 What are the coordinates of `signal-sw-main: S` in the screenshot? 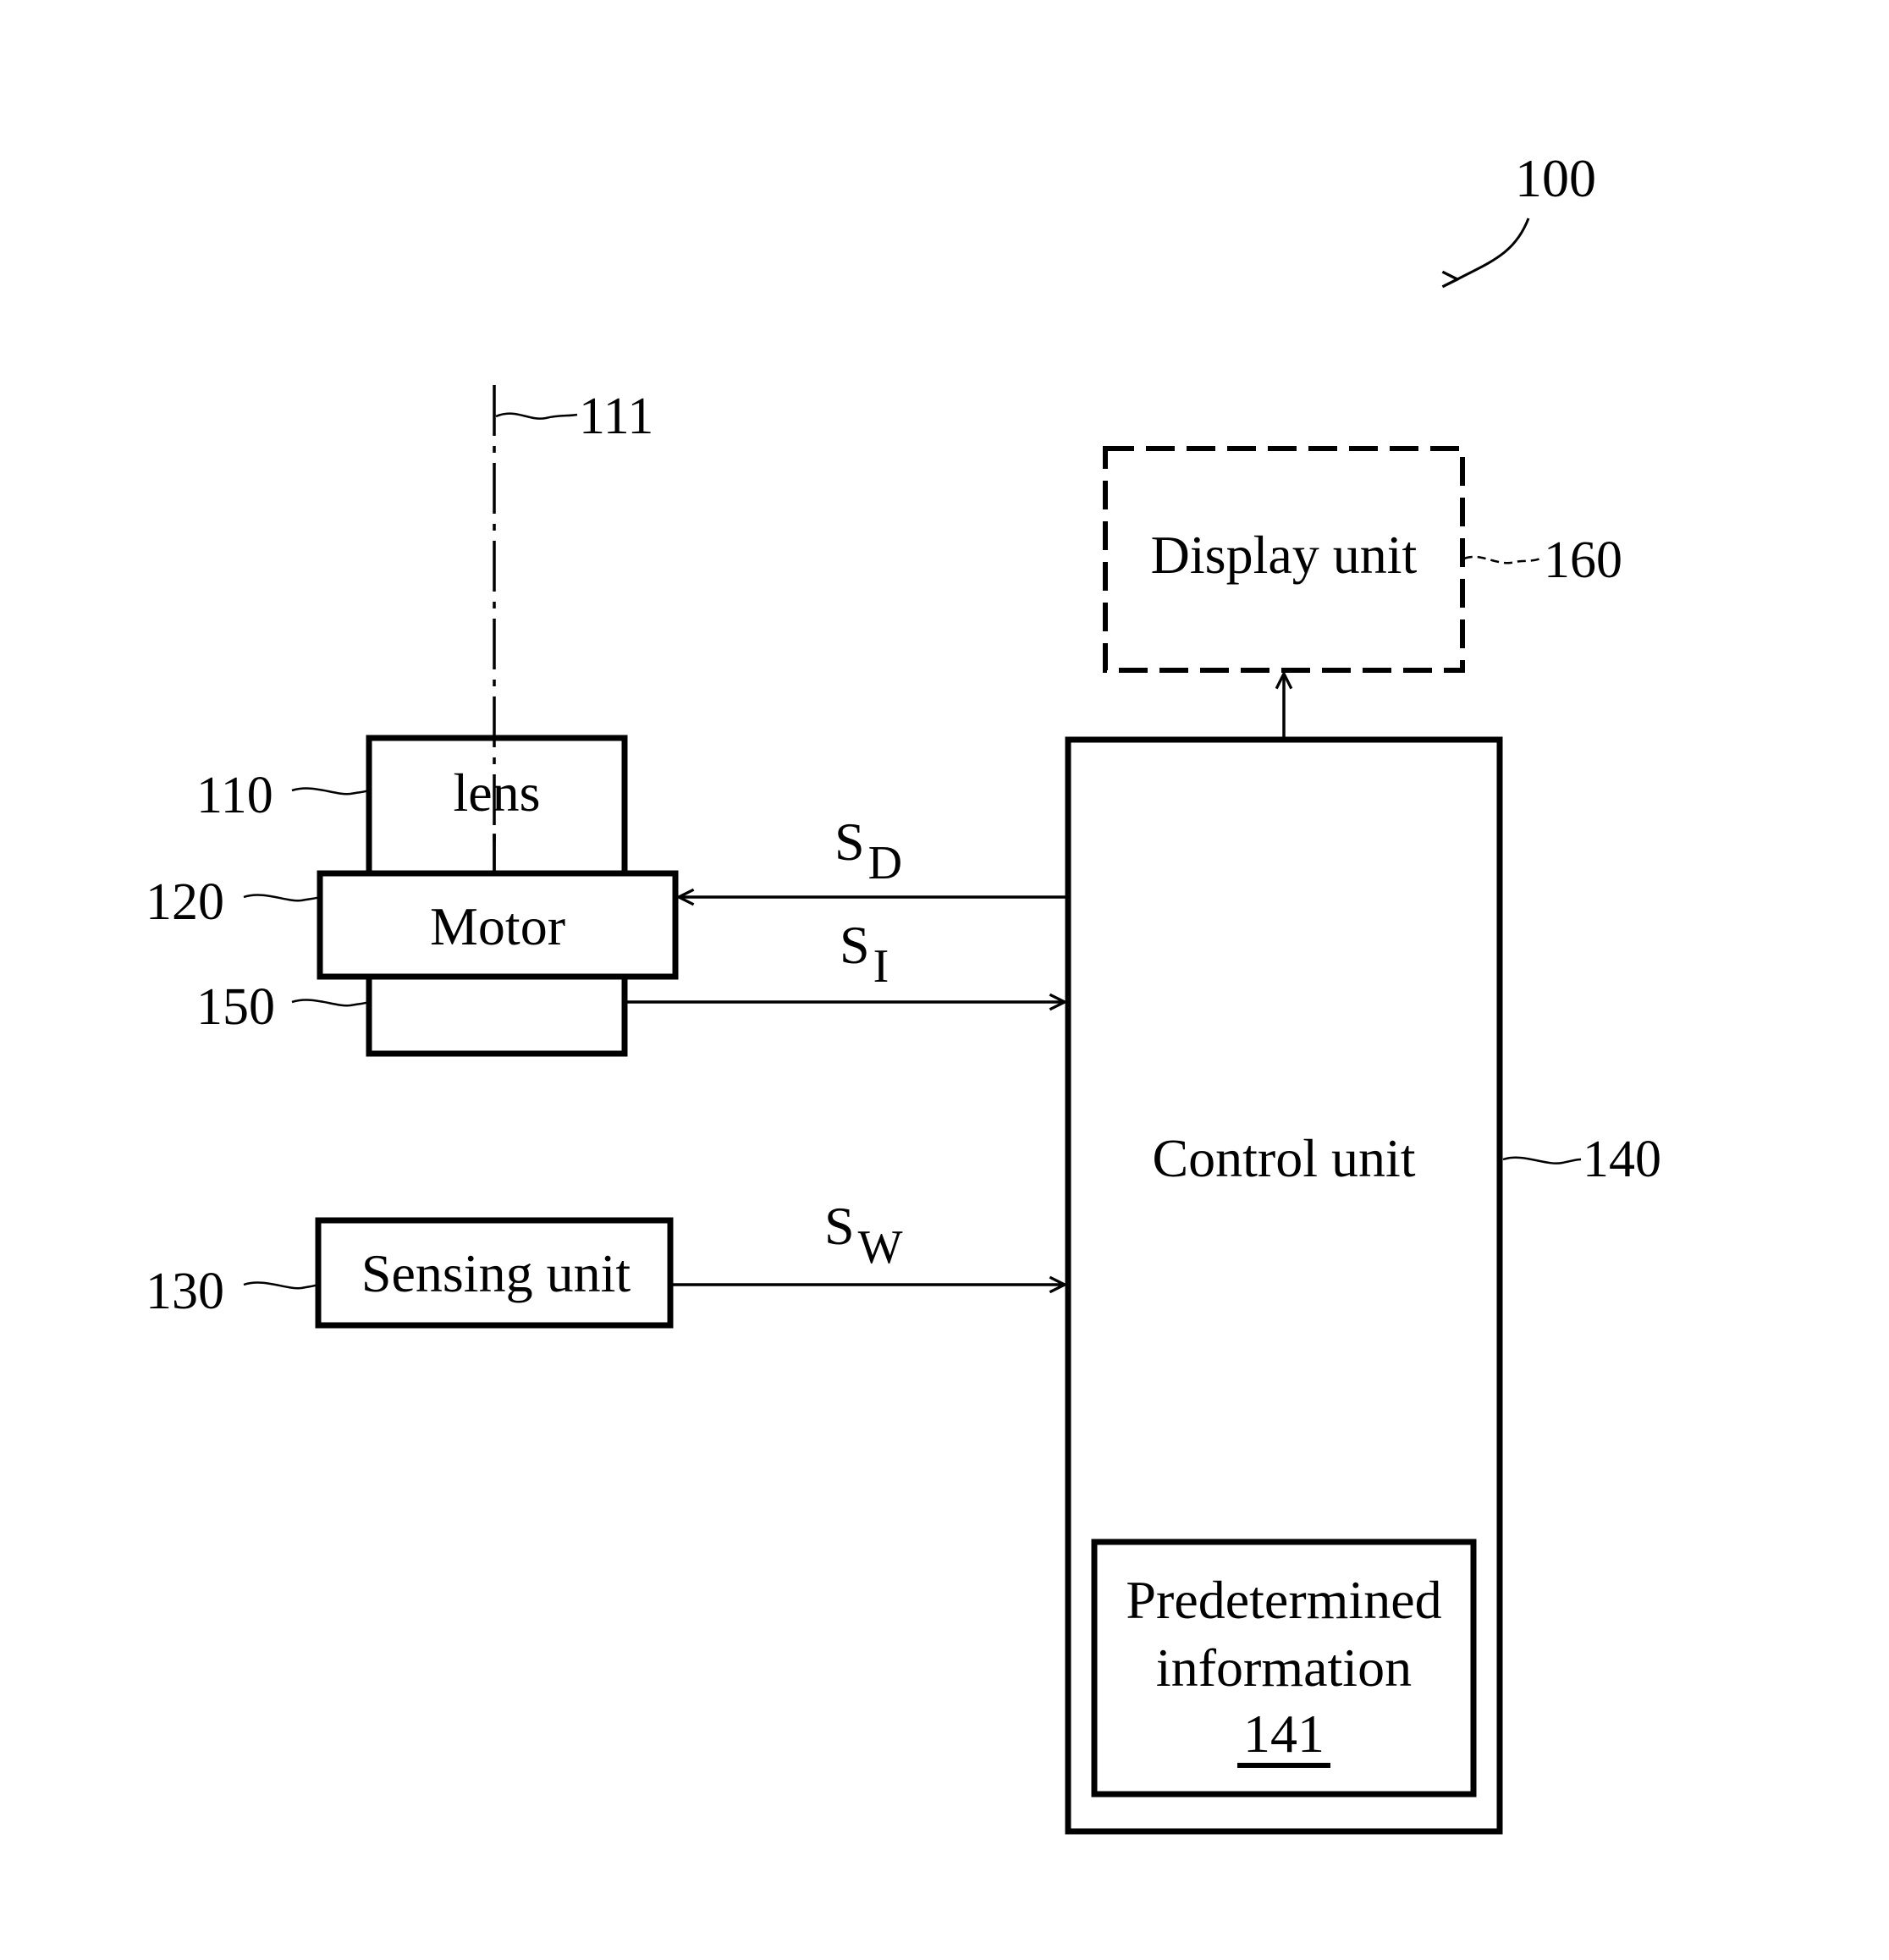 It's located at (839, 1226).